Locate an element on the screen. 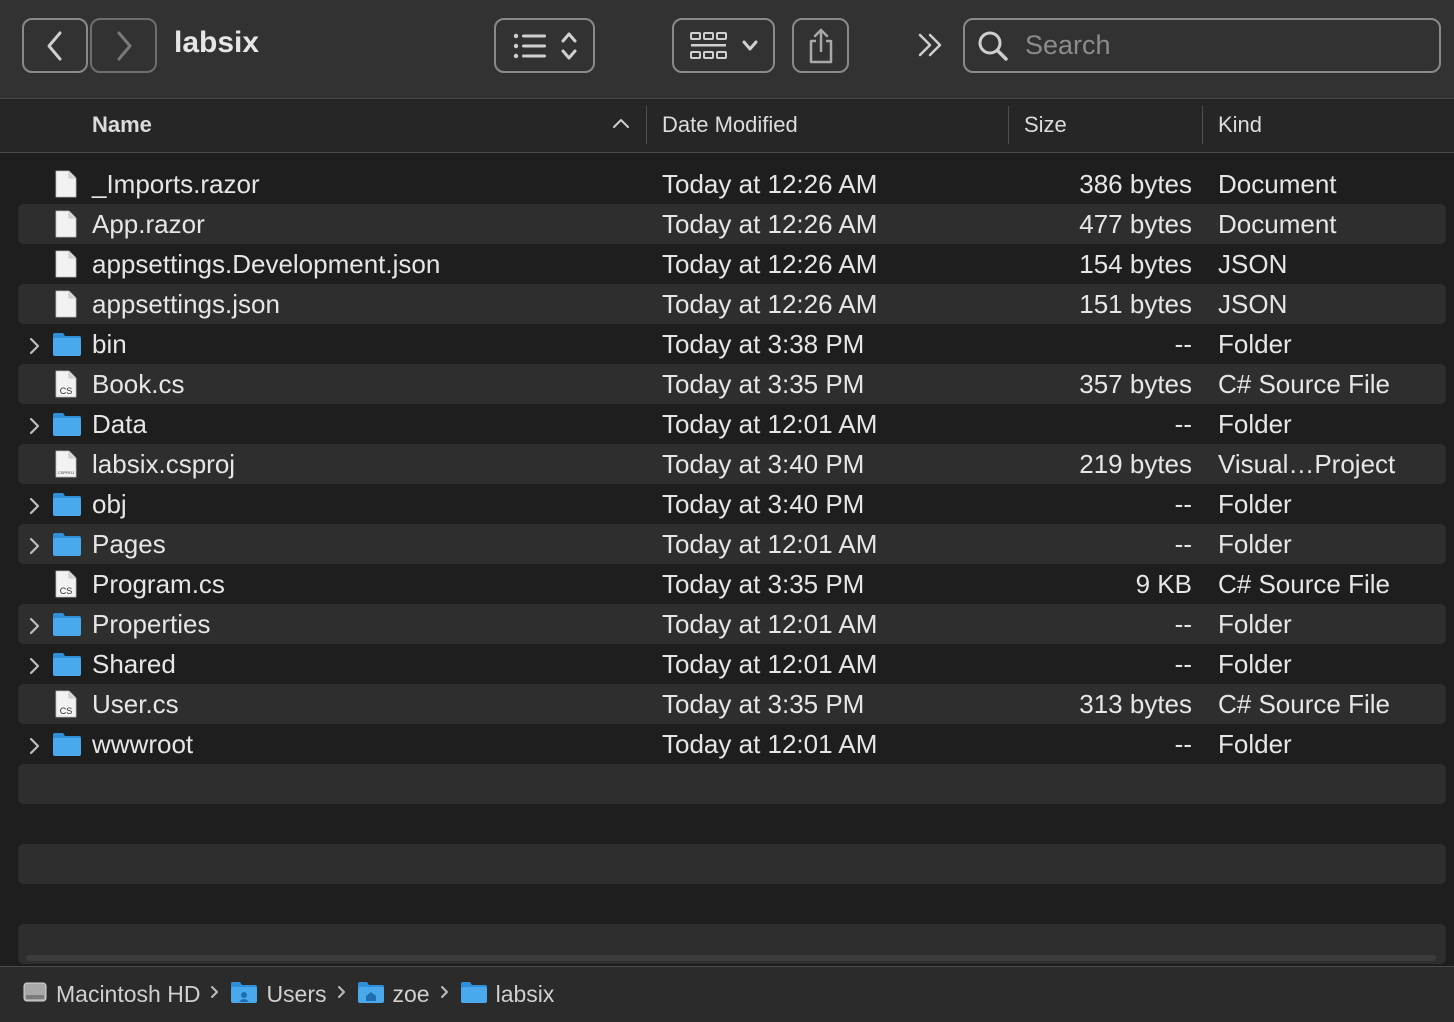  search-input is located at coordinates (1225, 45).